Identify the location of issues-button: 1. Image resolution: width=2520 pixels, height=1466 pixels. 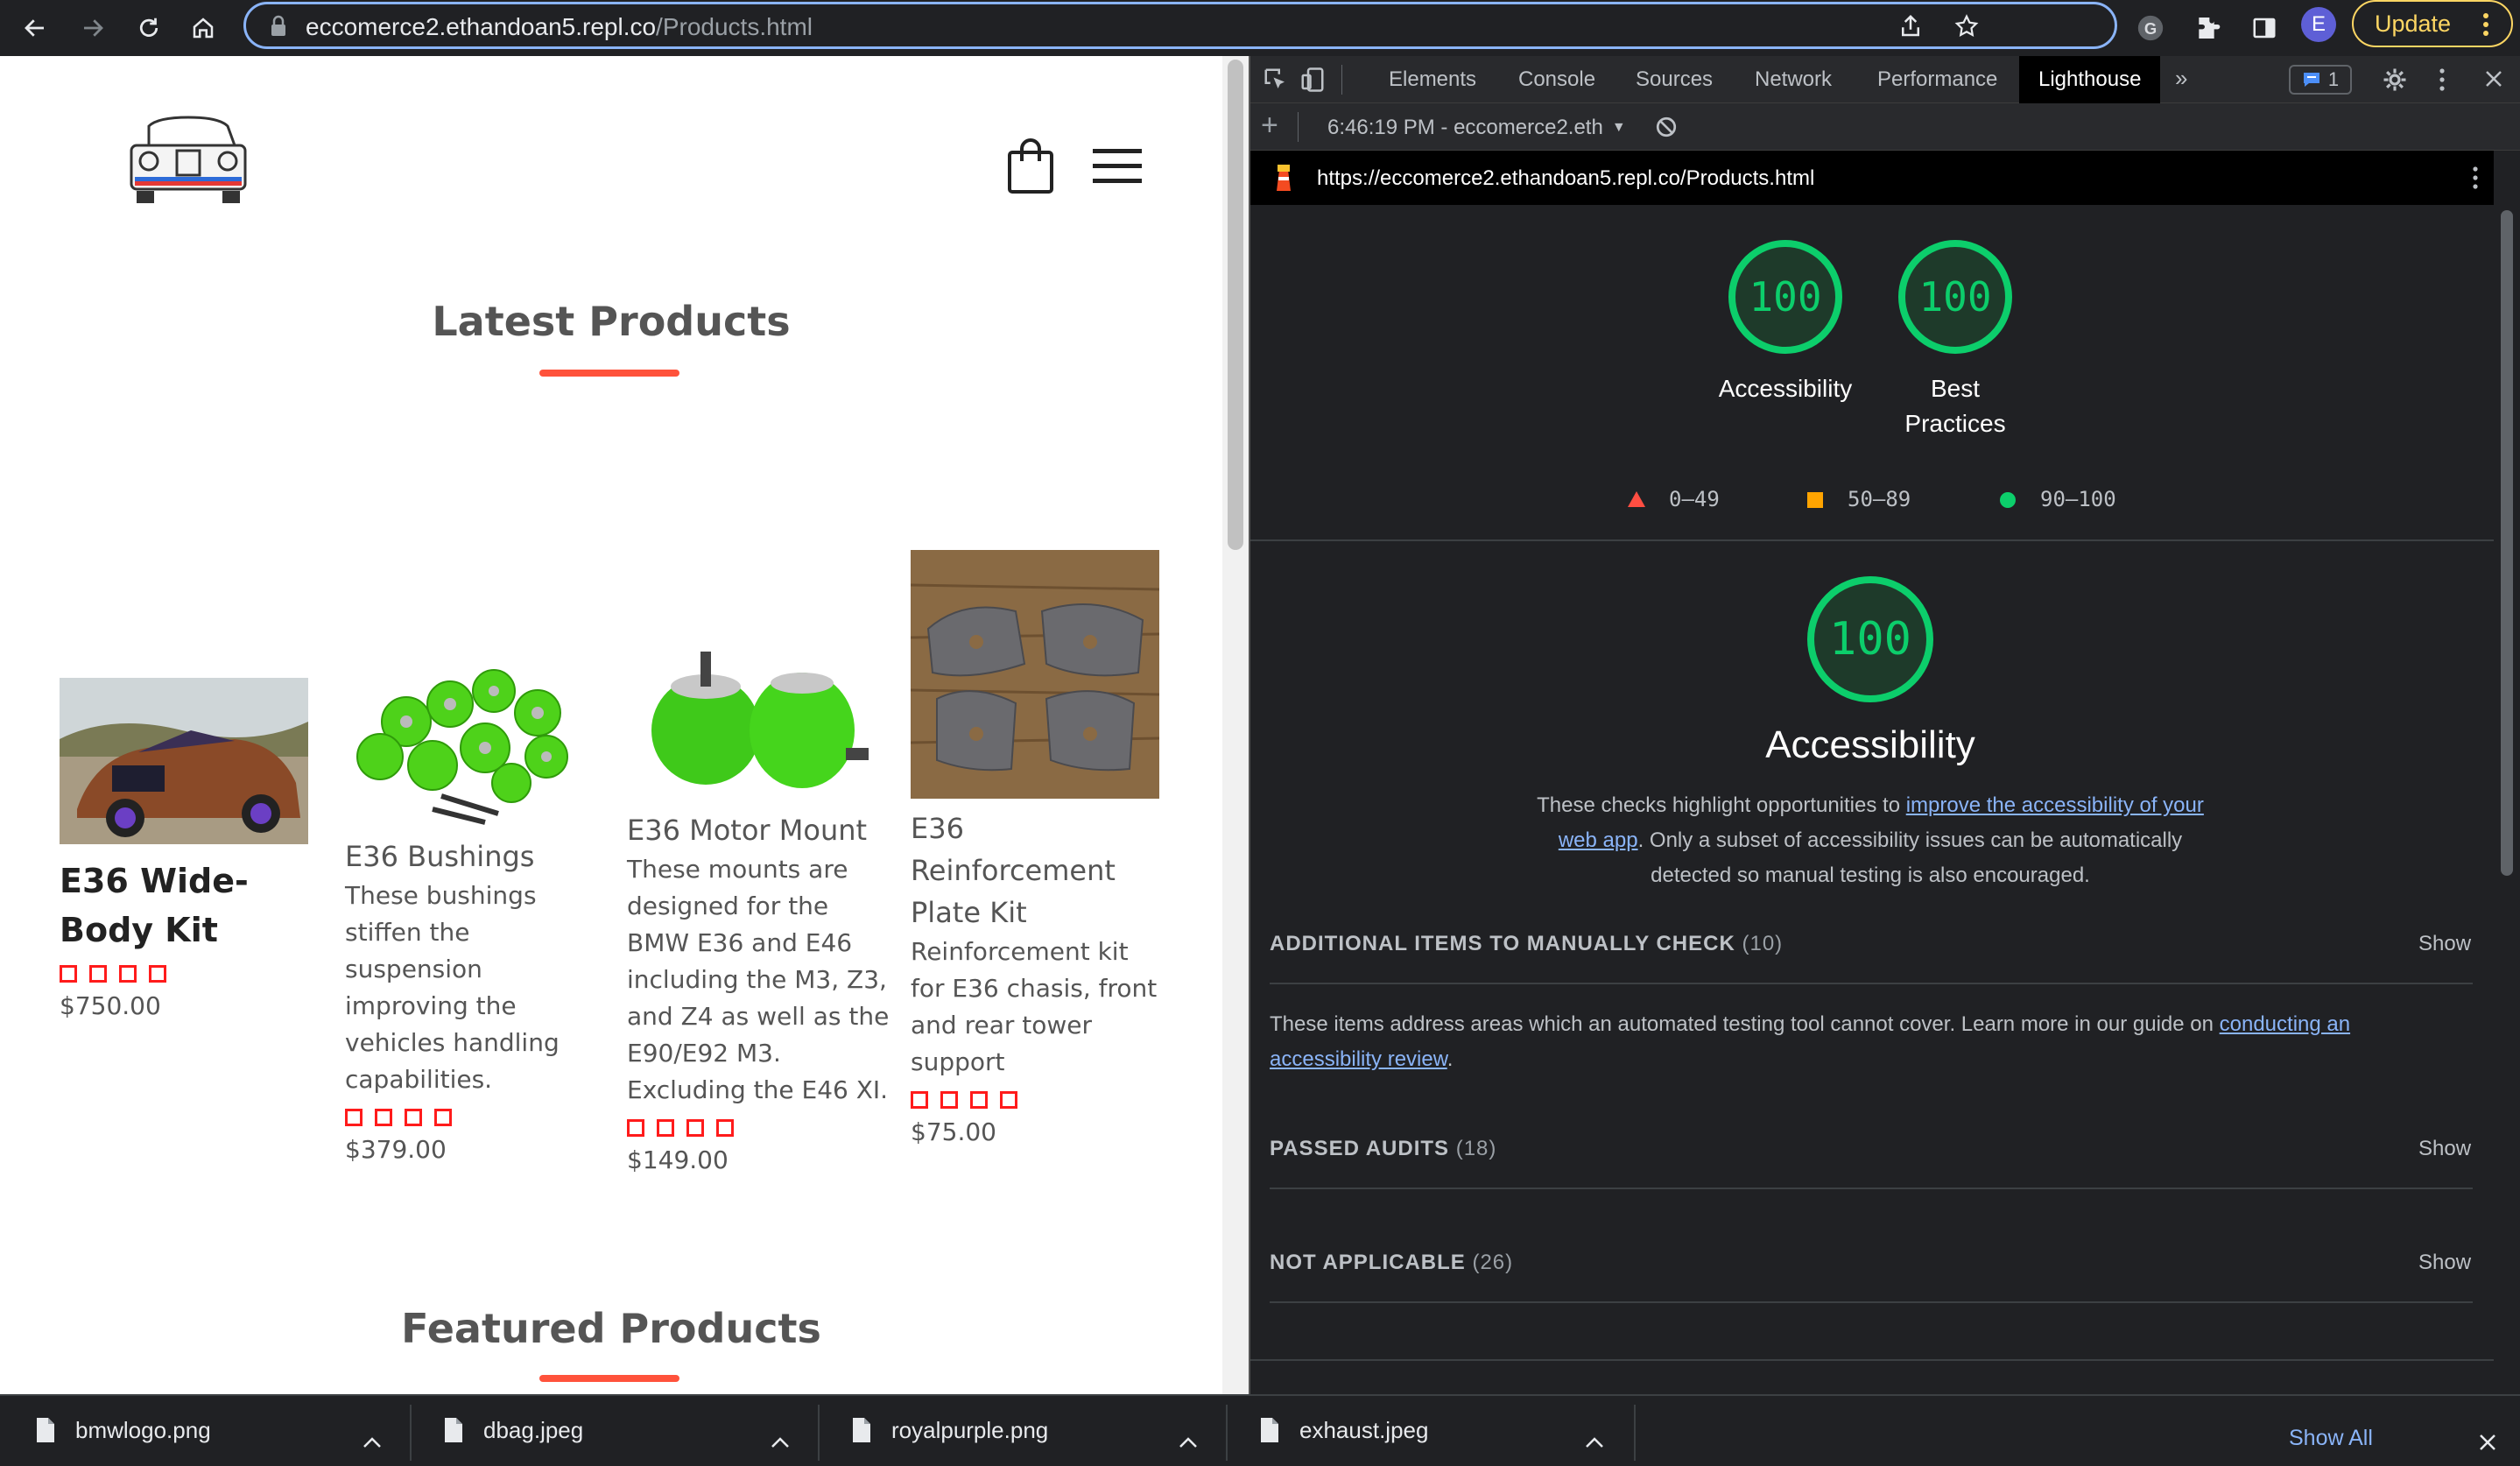
(2320, 80).